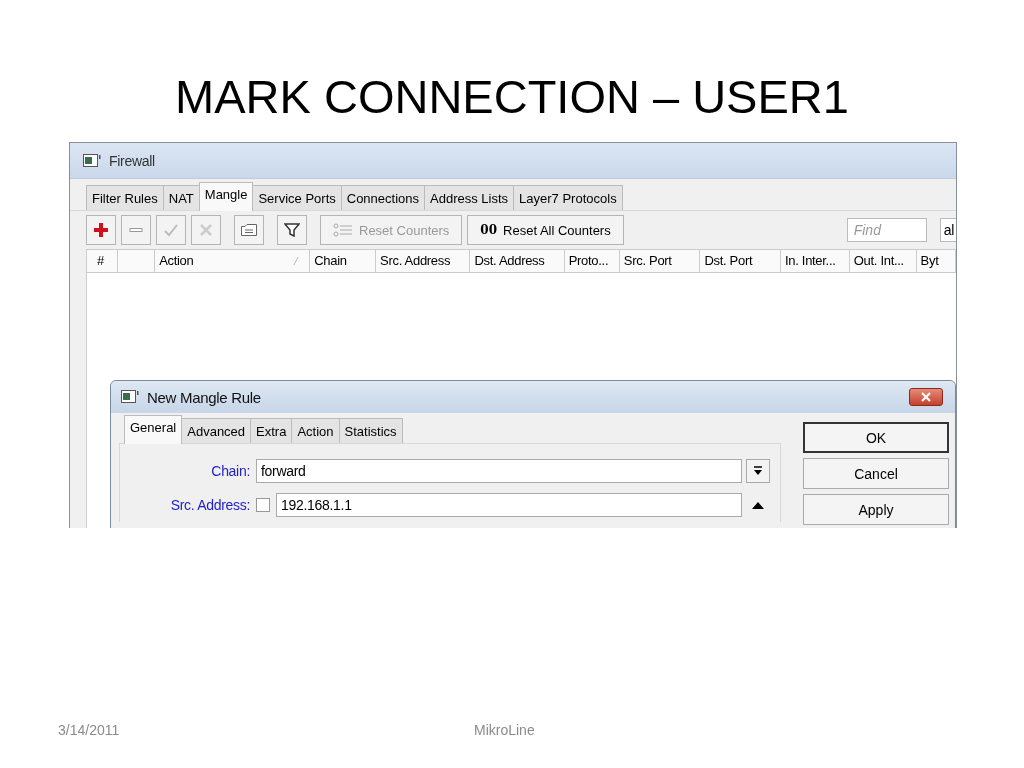  Describe the element at coordinates (936, 261) in the screenshot. I see `column-header: Byt` at that location.